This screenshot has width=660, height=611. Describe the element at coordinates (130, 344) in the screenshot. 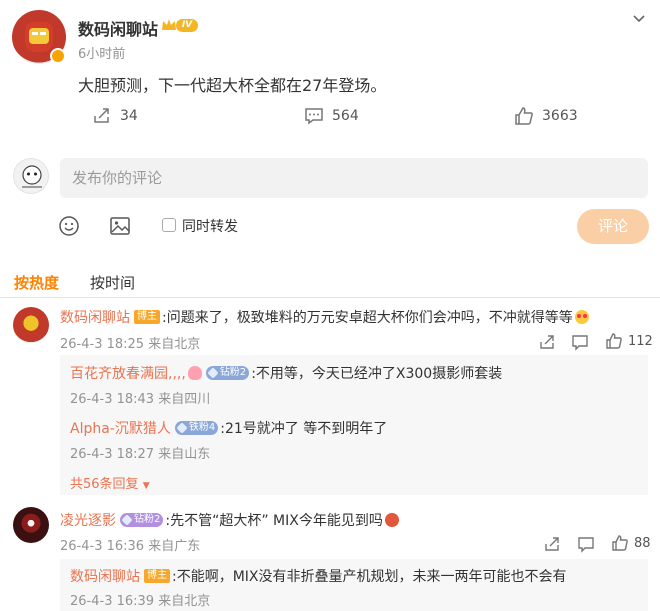

I see `comment-meta: 26-4-3 18:25 来自北京` at that location.